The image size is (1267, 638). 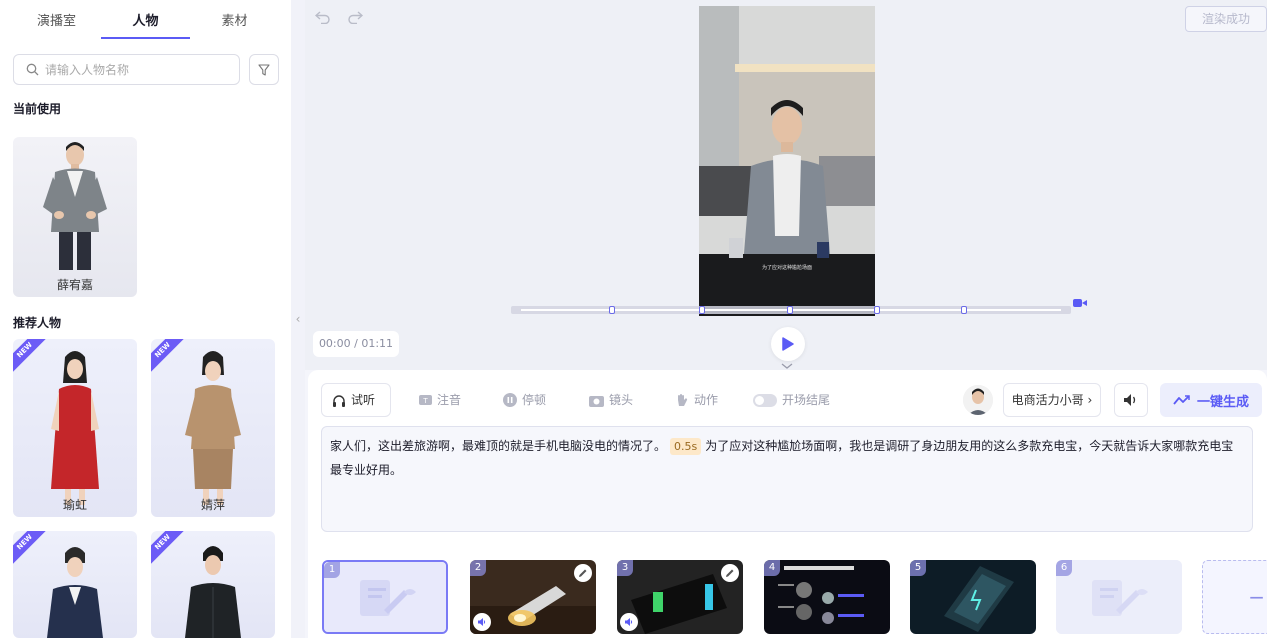 I want to click on note-icon: T, so click(x=425, y=399).